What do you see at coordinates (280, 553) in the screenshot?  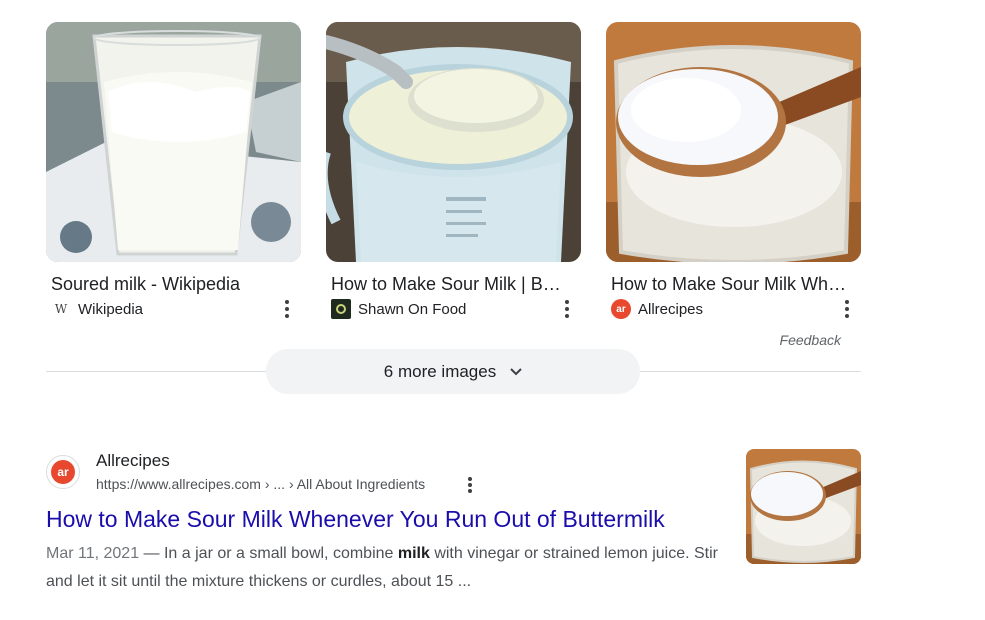 I see `snippet-text-start: In a jar or a small bowl, combine` at bounding box center [280, 553].